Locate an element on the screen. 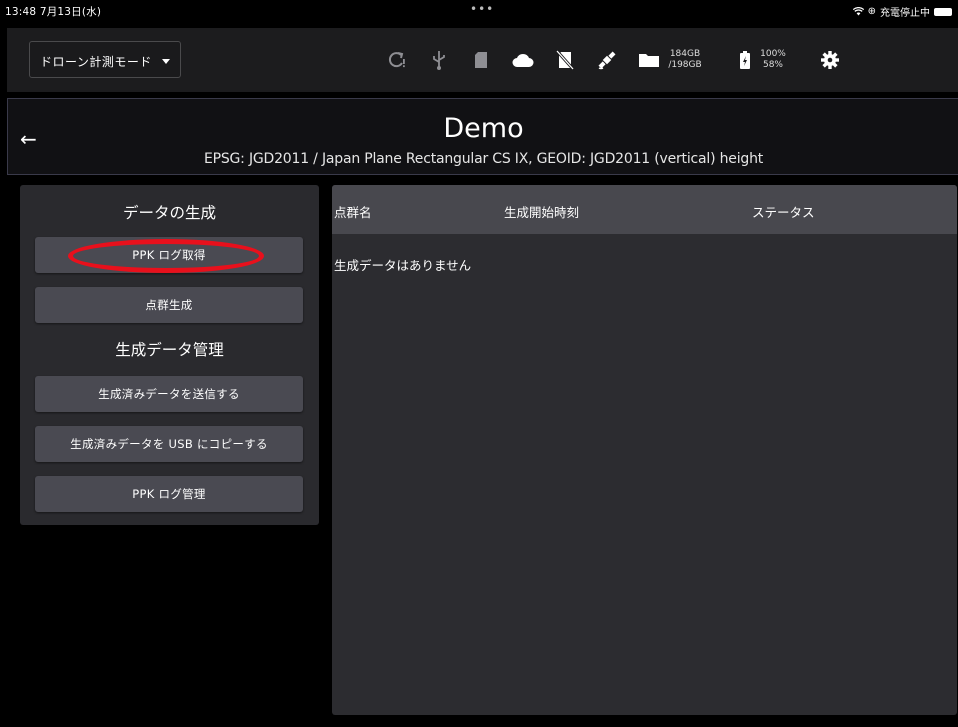 This screenshot has width=958, height=727. section-title-data-generation: データの生成 is located at coordinates (169, 213).